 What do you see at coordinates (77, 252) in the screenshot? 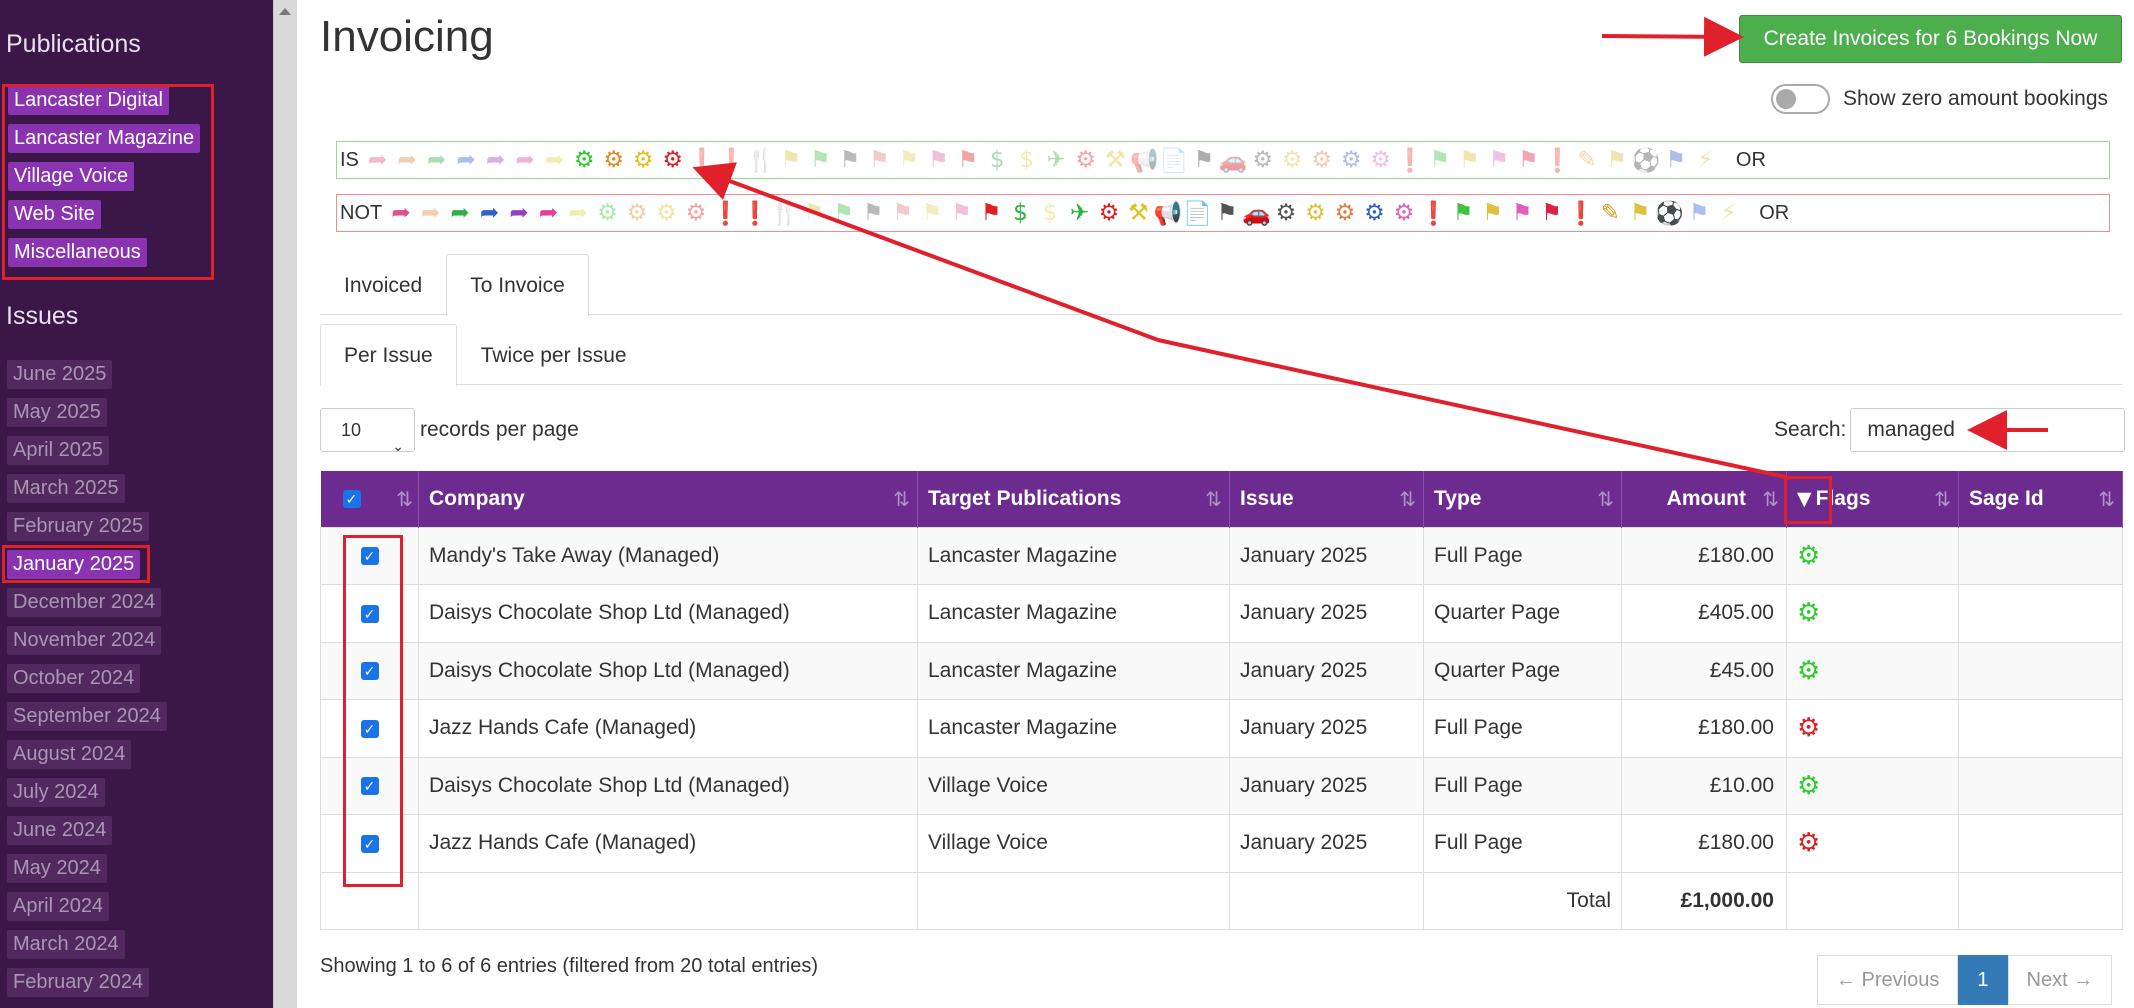
I see `publication-miscellaneous: Miscellaneous` at bounding box center [77, 252].